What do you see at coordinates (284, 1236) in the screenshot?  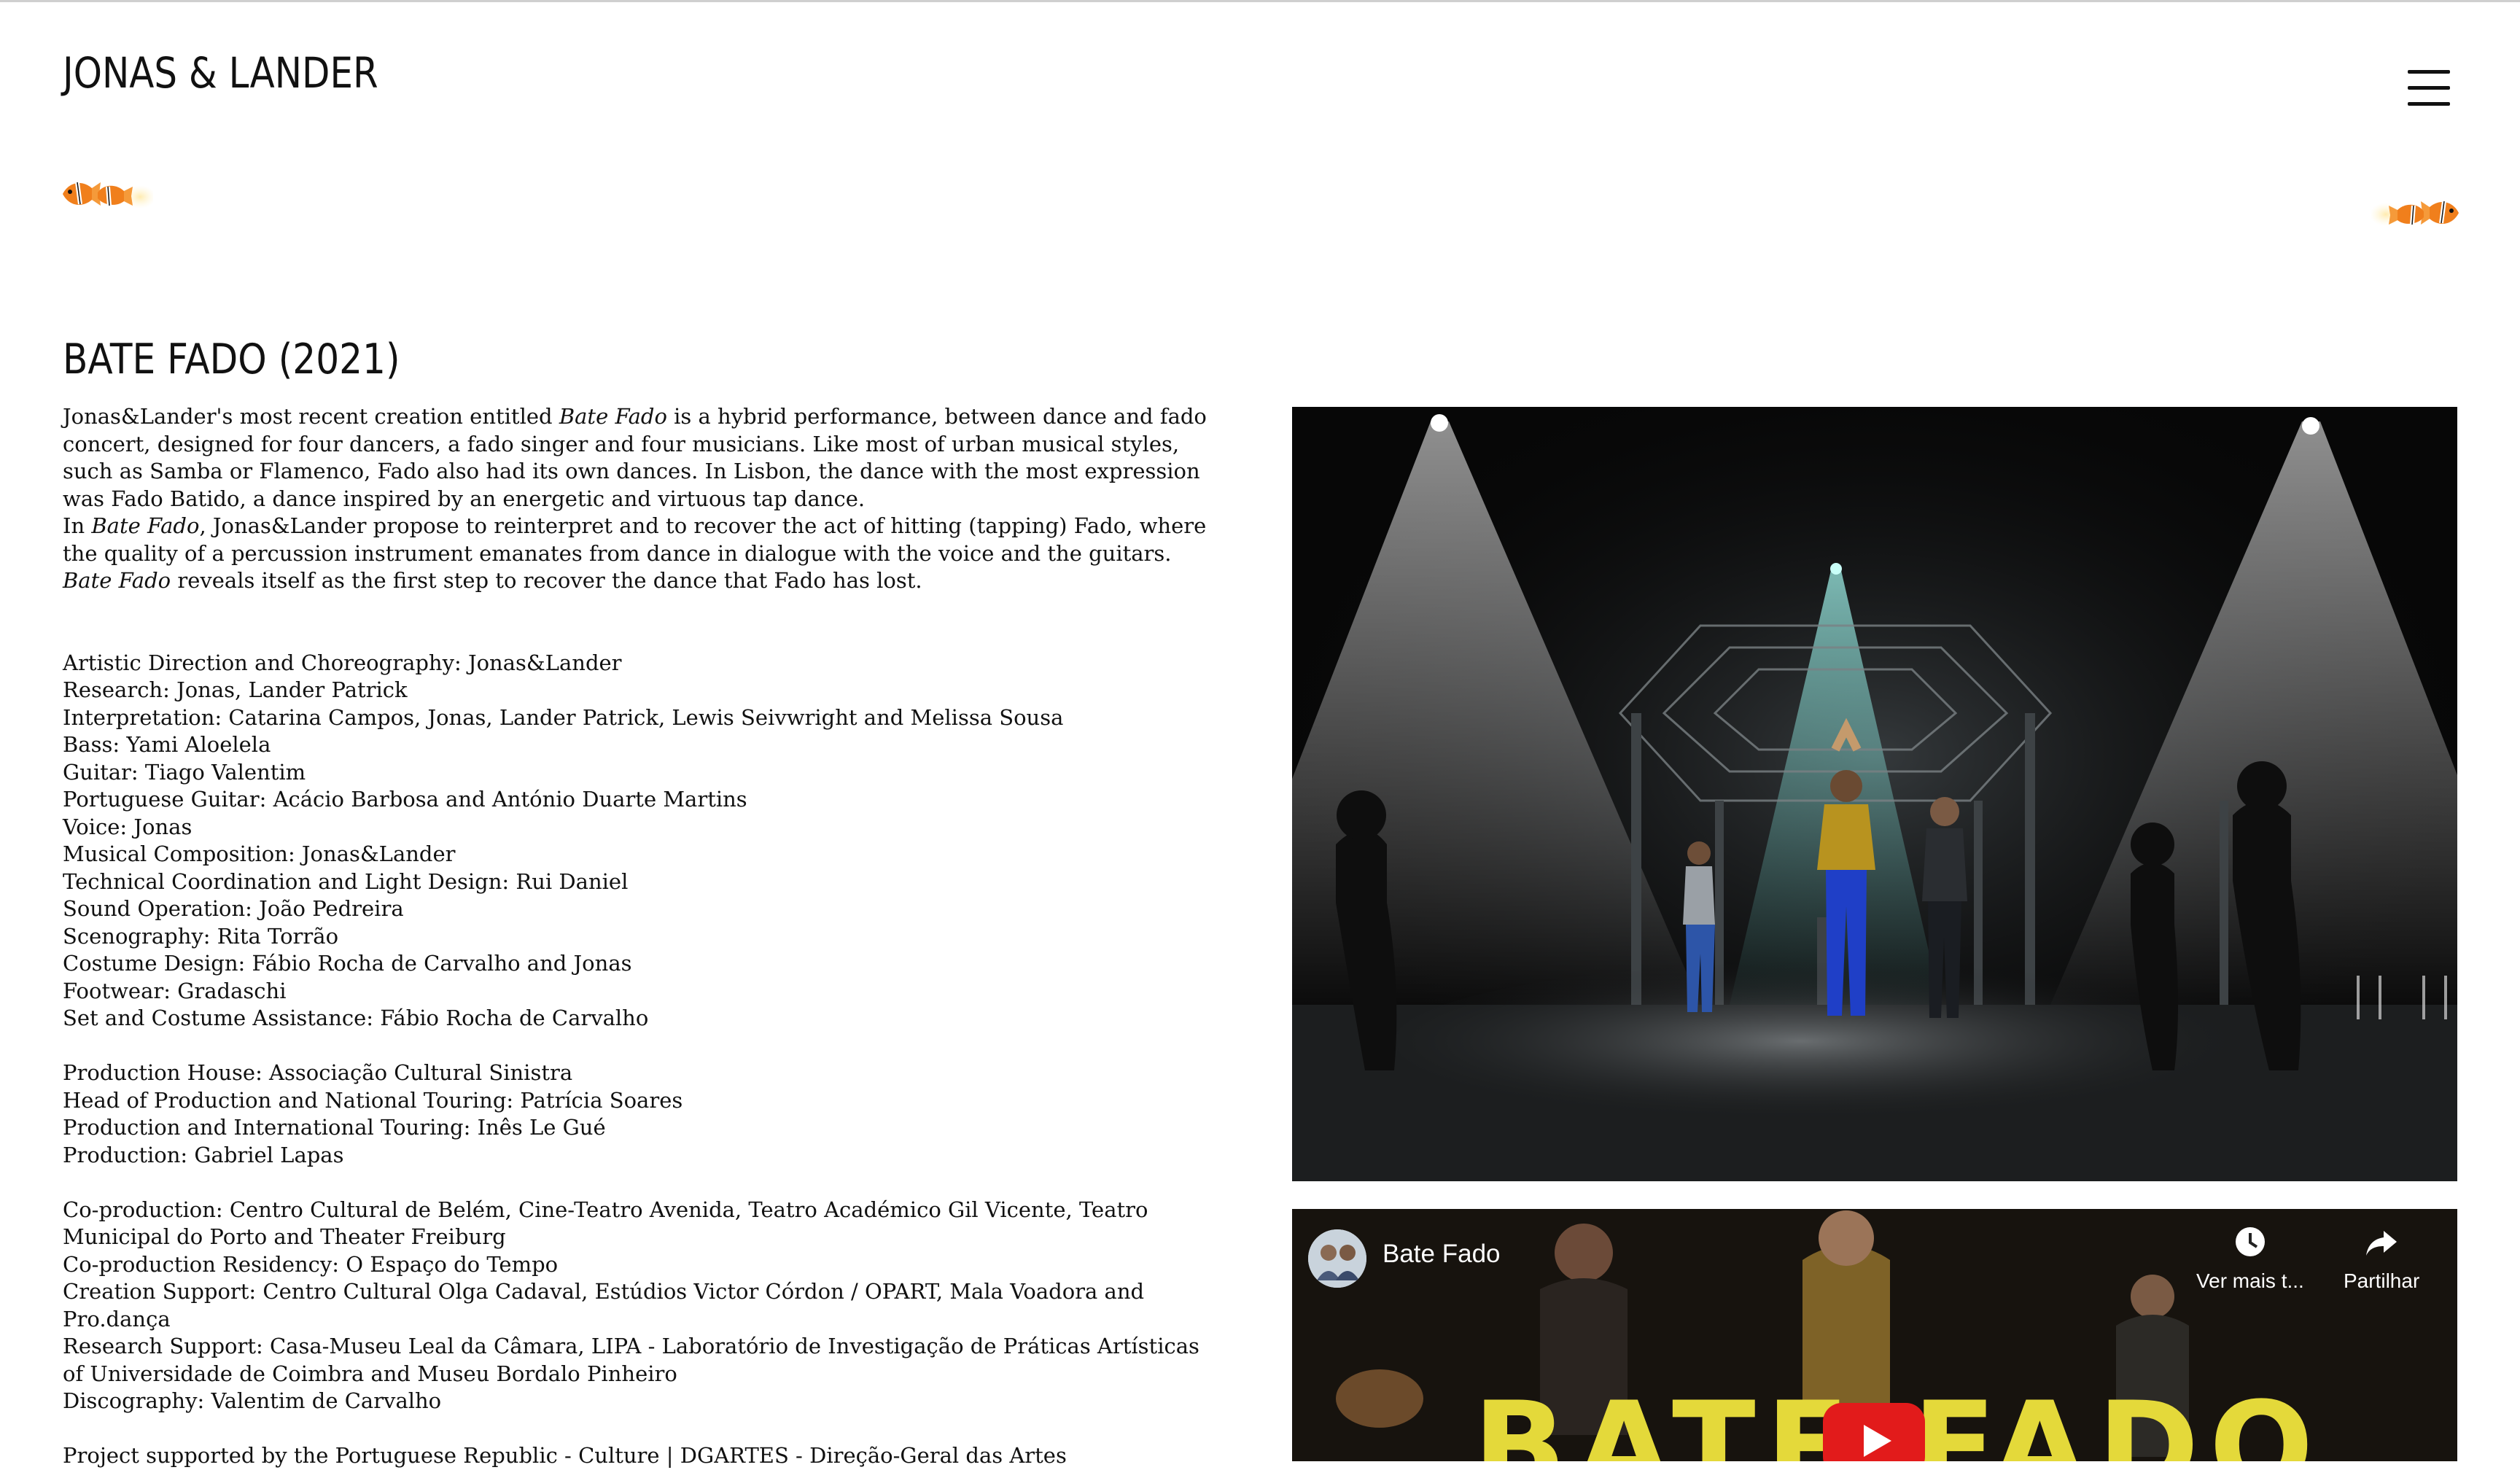 I see `support-line: Municipal do Porto and Theater Freiburg` at bounding box center [284, 1236].